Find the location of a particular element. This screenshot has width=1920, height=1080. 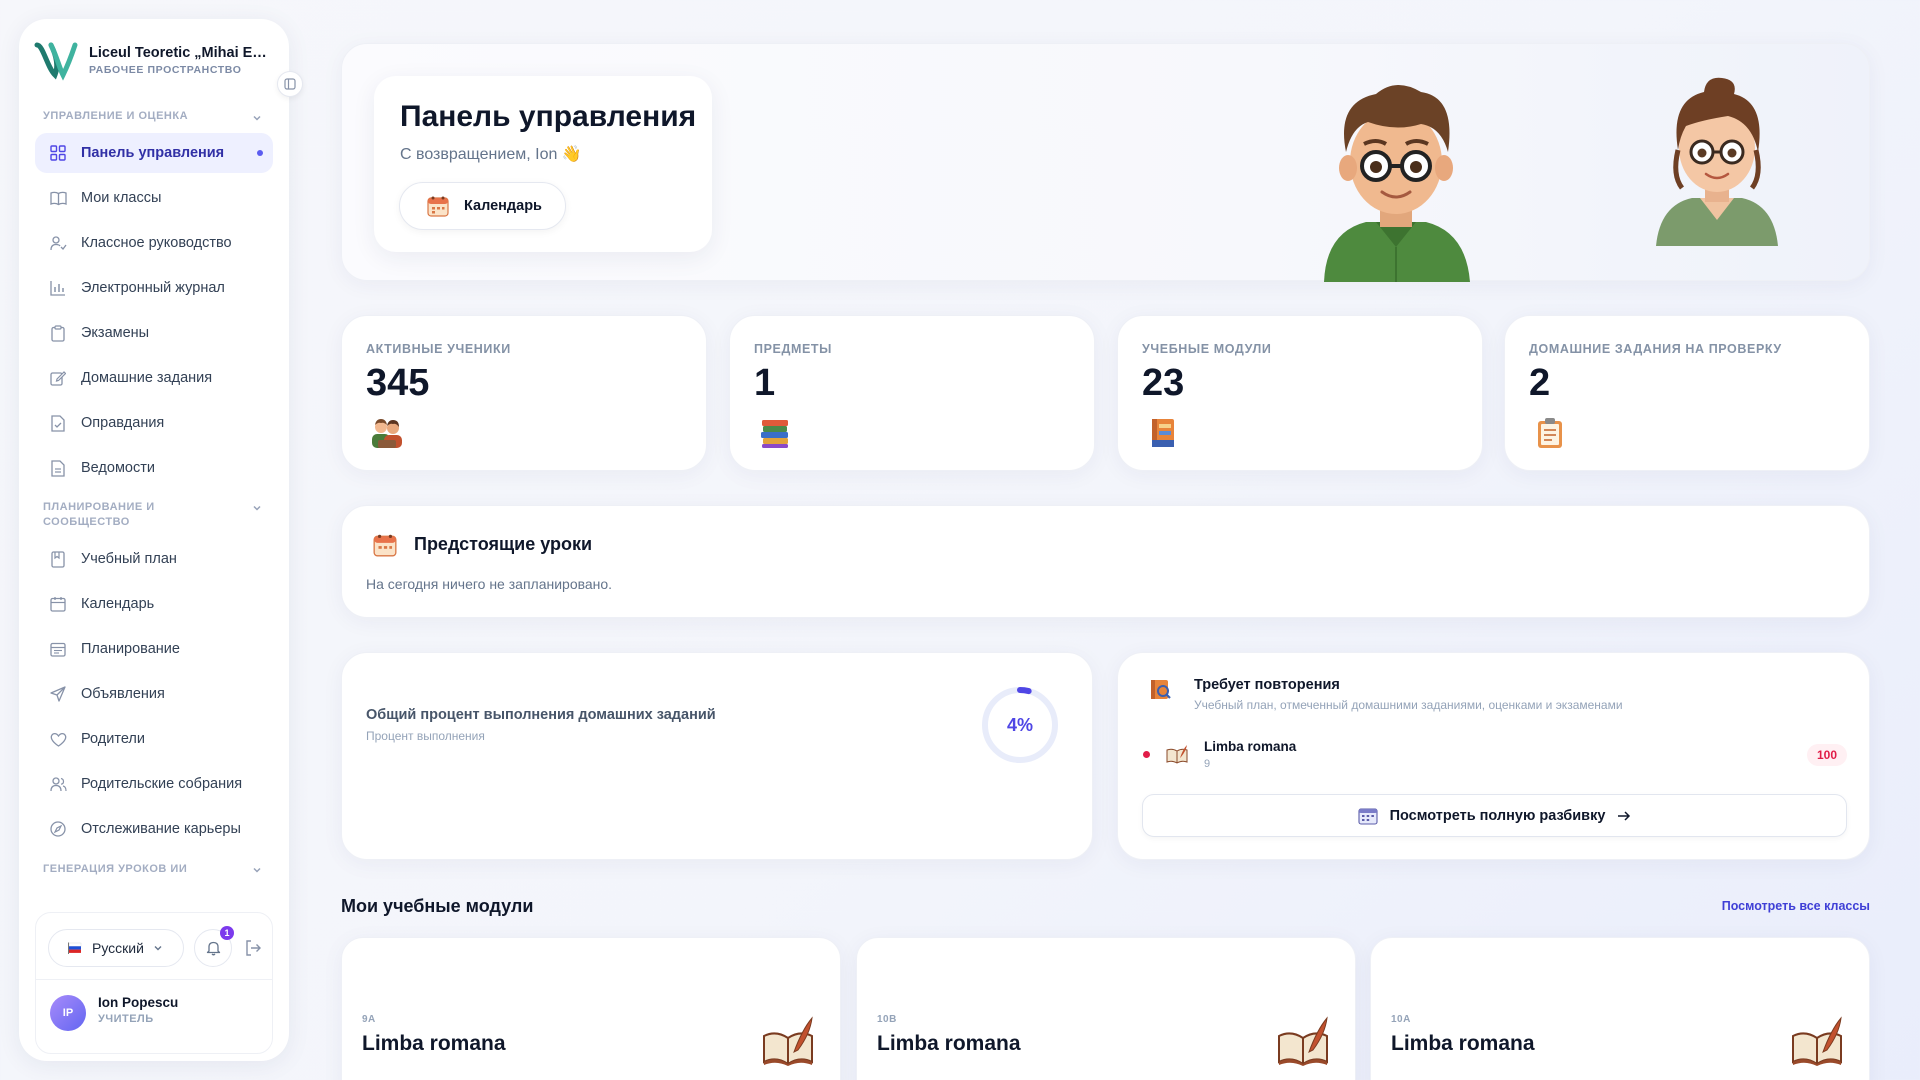

file-text-icon is located at coordinates (58, 468).